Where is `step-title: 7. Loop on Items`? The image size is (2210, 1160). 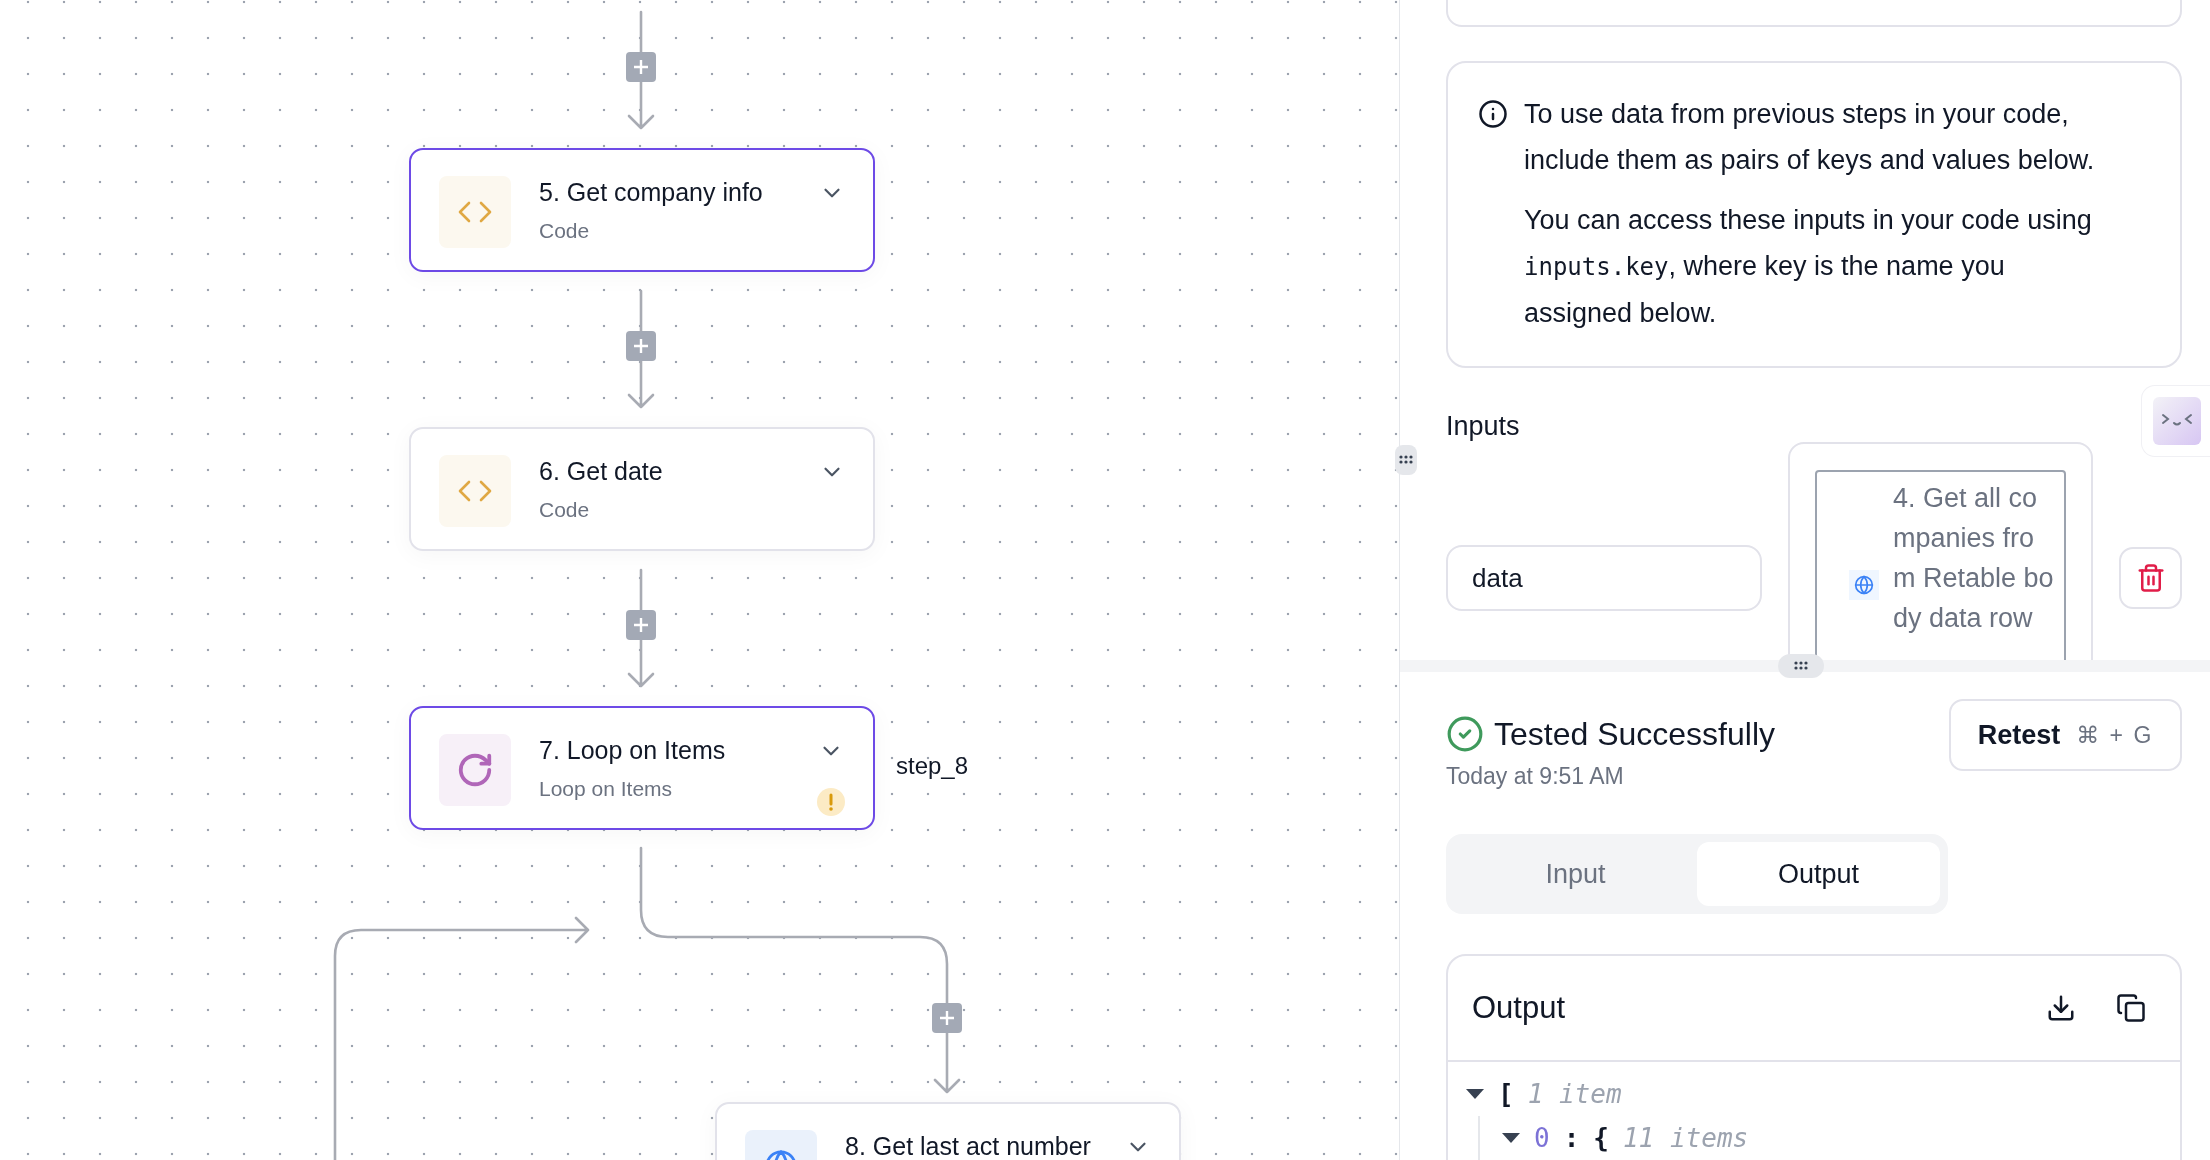 step-title: 7. Loop on Items is located at coordinates (633, 750).